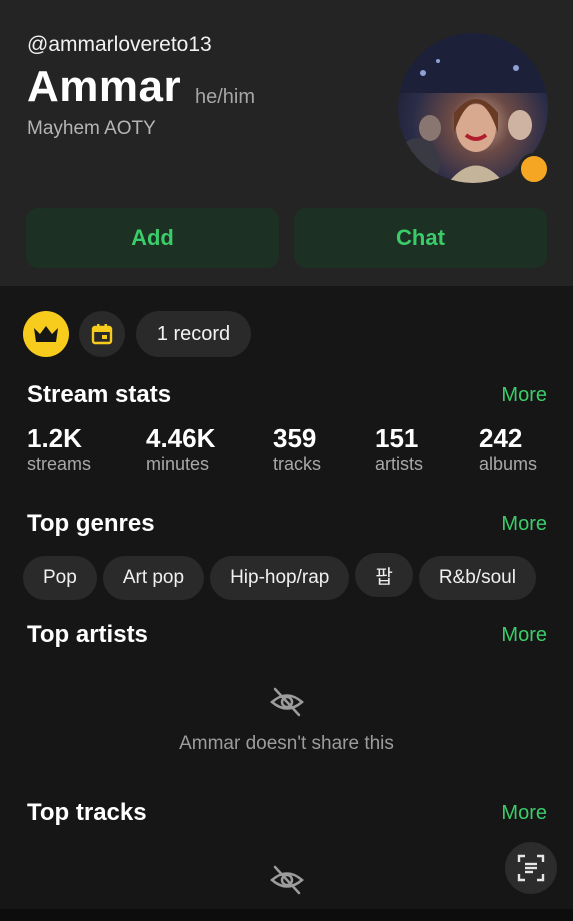 The height and width of the screenshot is (921, 573). What do you see at coordinates (91, 523) in the screenshot?
I see `top-genres-title: Top genres` at bounding box center [91, 523].